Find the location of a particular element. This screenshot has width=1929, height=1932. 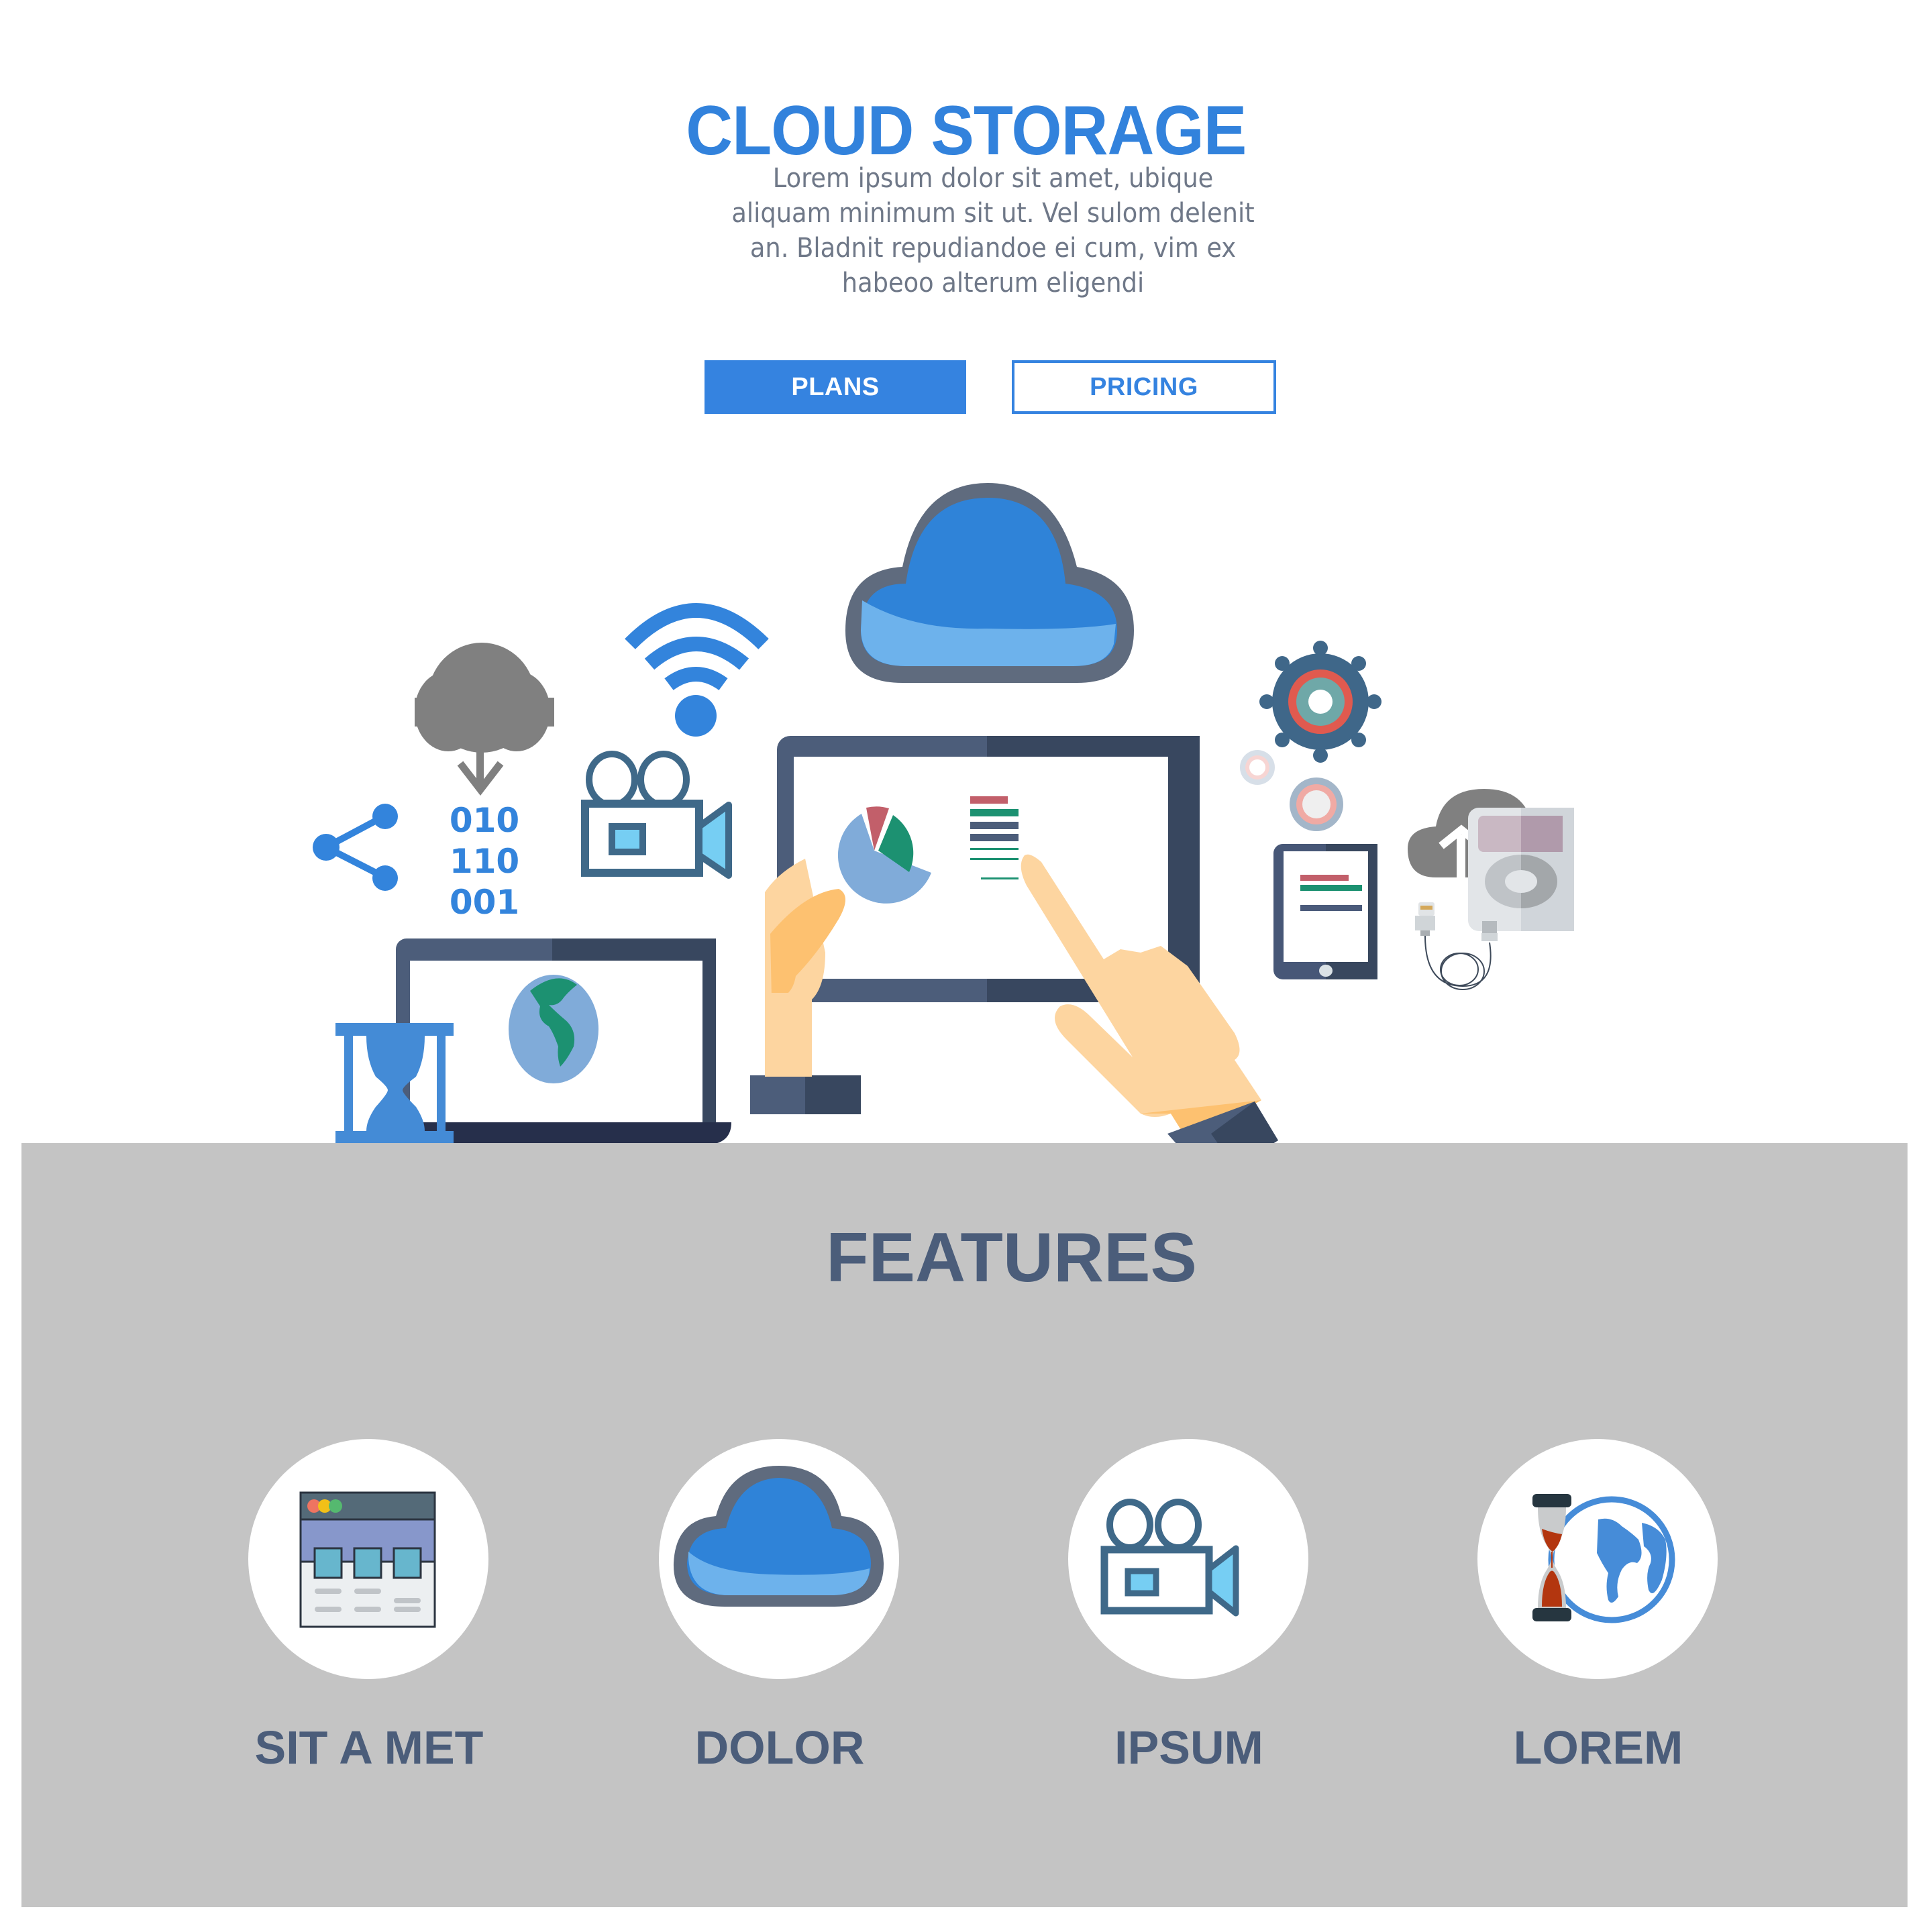

feature-label: DOLOR is located at coordinates (780, 1747).